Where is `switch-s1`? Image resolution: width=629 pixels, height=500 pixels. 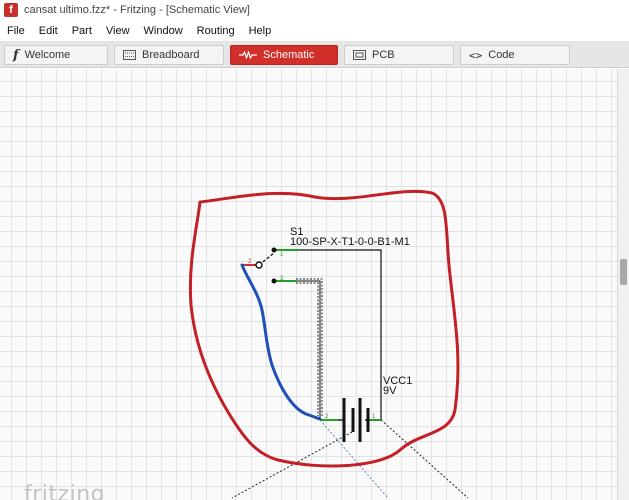
switch-s1 is located at coordinates (271, 265).